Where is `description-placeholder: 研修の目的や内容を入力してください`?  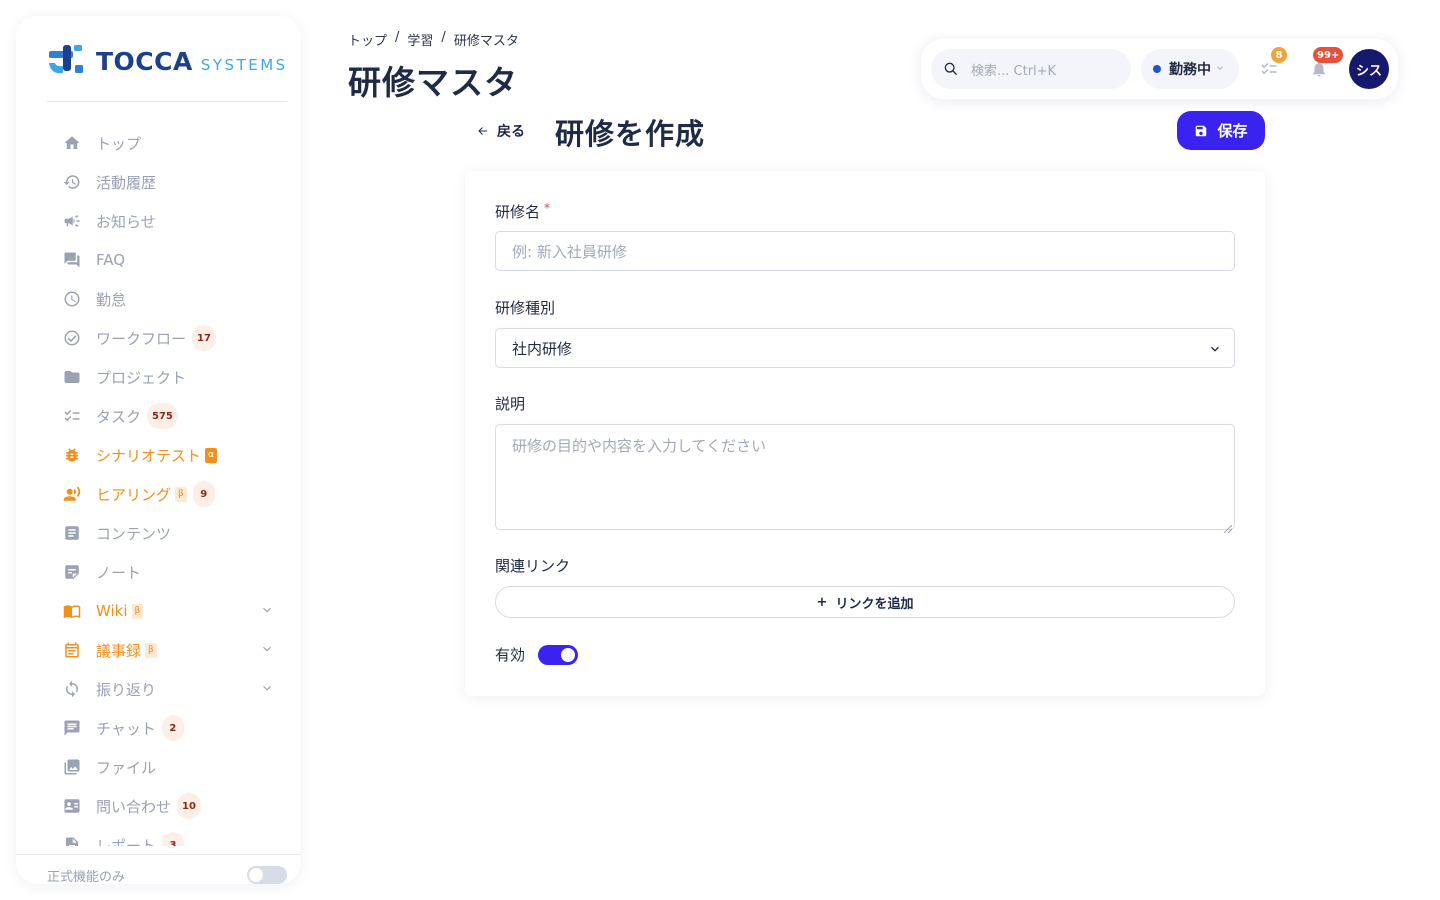 description-placeholder: 研修の目的や内容を入力してください is located at coordinates (639, 446).